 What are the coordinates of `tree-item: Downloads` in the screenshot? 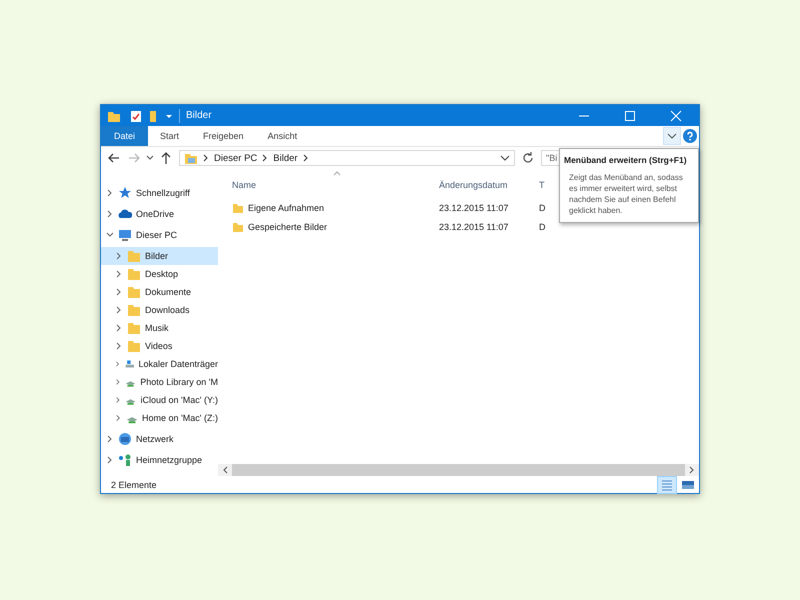 It's located at (159, 310).